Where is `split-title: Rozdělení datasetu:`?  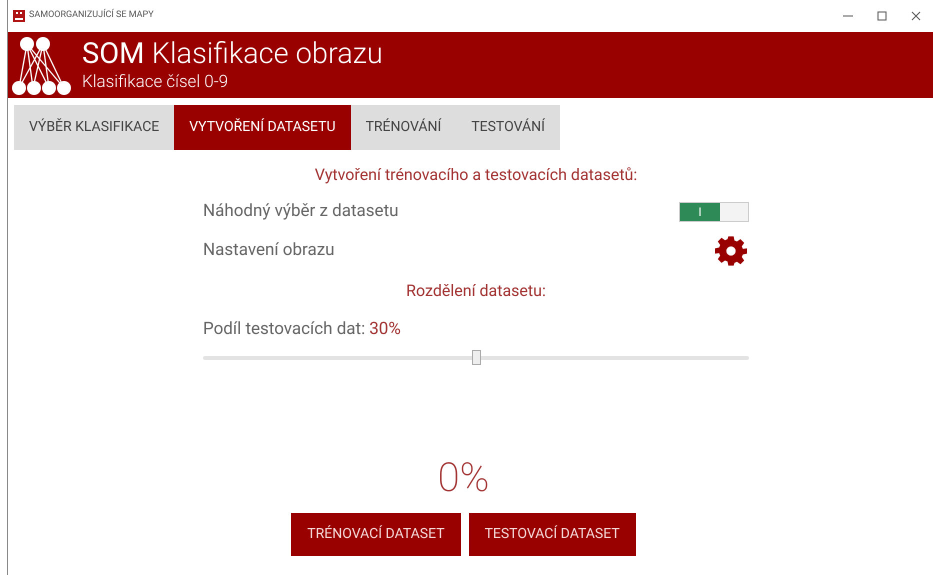
split-title: Rozdělení datasetu: is located at coordinates (476, 291).